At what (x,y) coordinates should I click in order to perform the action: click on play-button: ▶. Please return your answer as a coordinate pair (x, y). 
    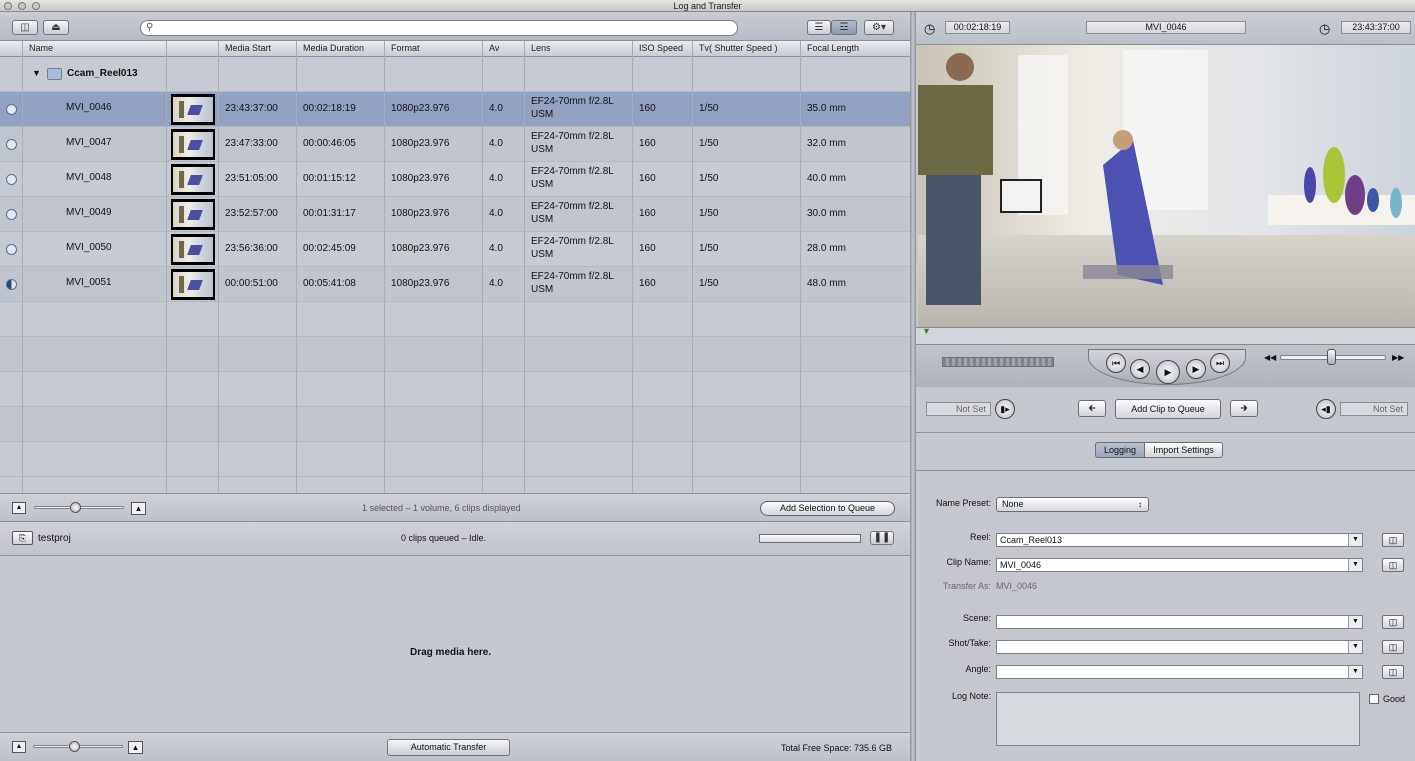
    Looking at the image, I should click on (1168, 372).